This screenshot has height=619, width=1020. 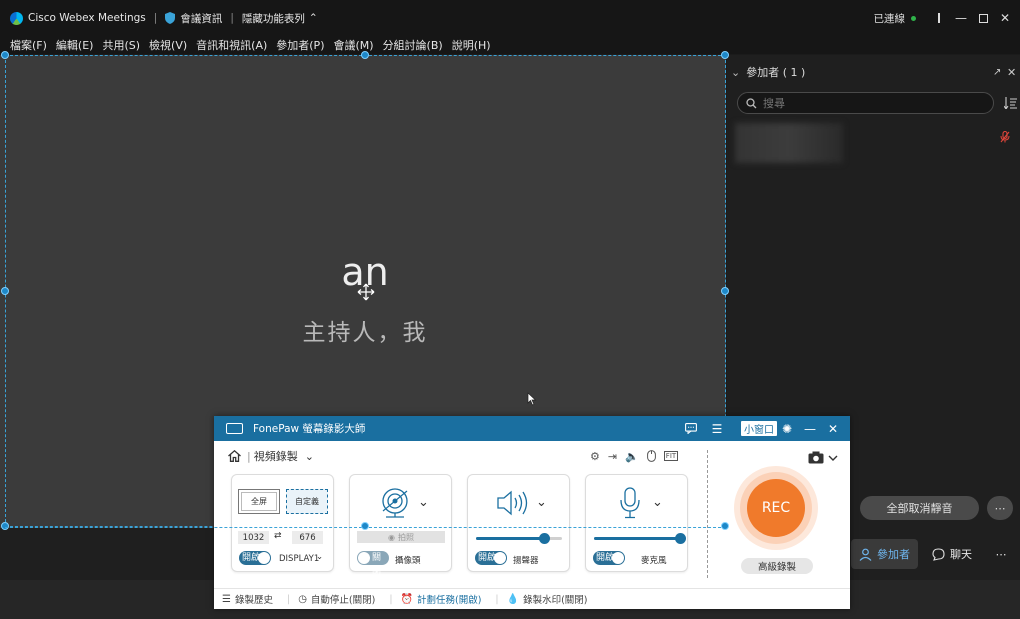 What do you see at coordinates (307, 501) in the screenshot?
I see `custom-area-option: 自定義` at bounding box center [307, 501].